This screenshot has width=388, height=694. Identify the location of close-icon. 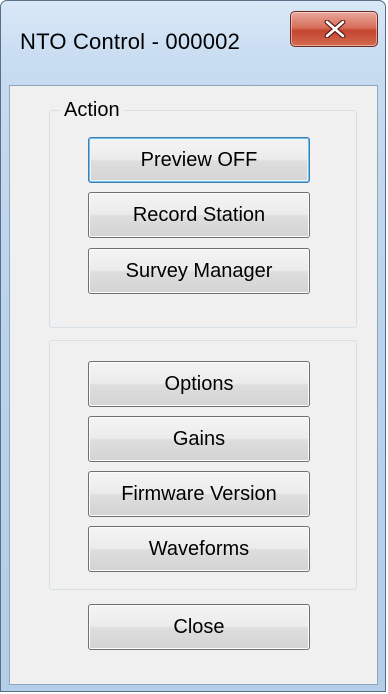
(335, 29).